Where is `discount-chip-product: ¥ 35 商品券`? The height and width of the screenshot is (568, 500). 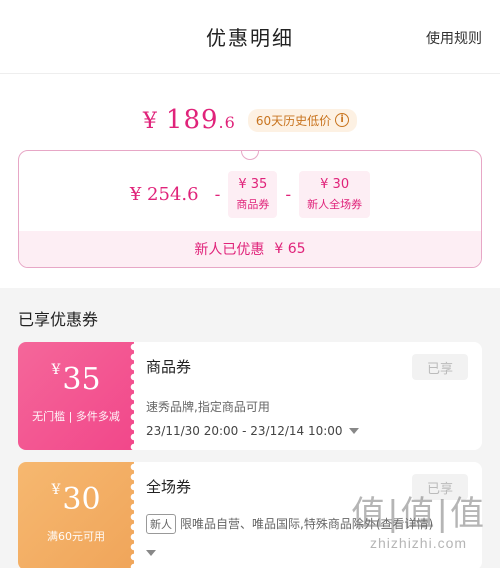
discount-chip-product: ¥ 35 商品券 is located at coordinates (253, 194).